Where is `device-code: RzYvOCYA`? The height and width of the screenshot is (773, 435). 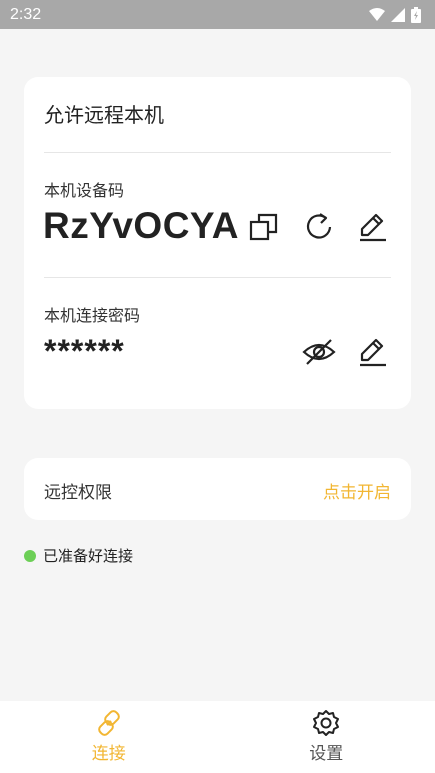
device-code: RzYvOCYA is located at coordinates (141, 225).